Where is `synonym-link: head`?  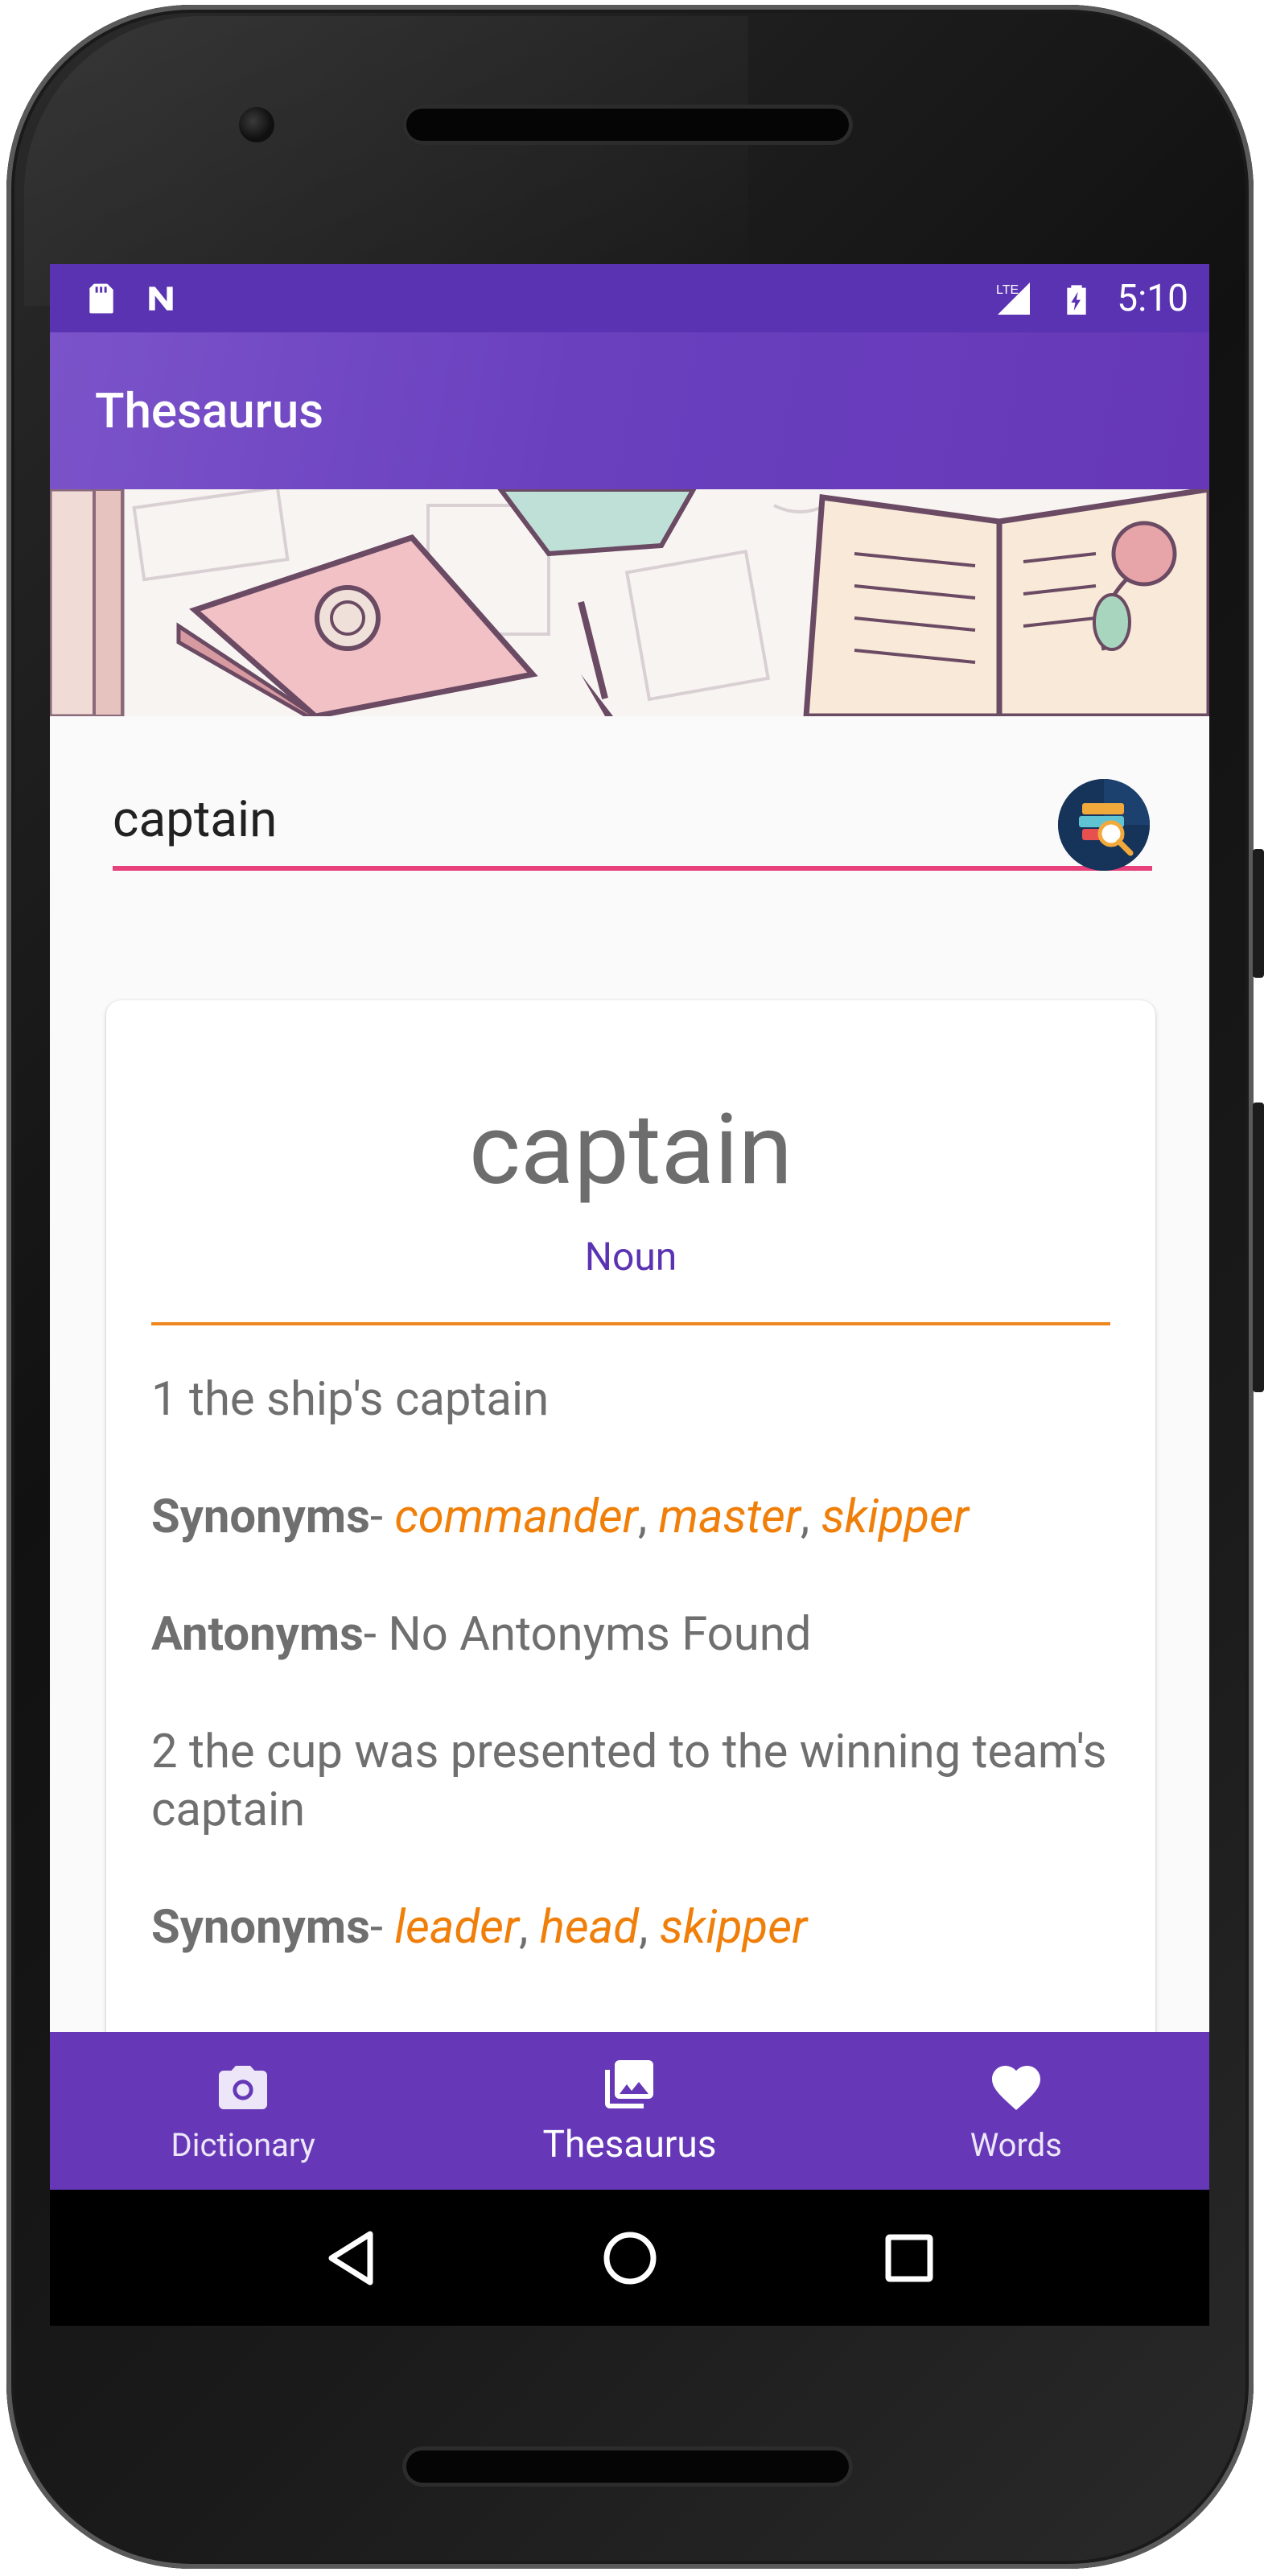 synonym-link: head is located at coordinates (590, 1927).